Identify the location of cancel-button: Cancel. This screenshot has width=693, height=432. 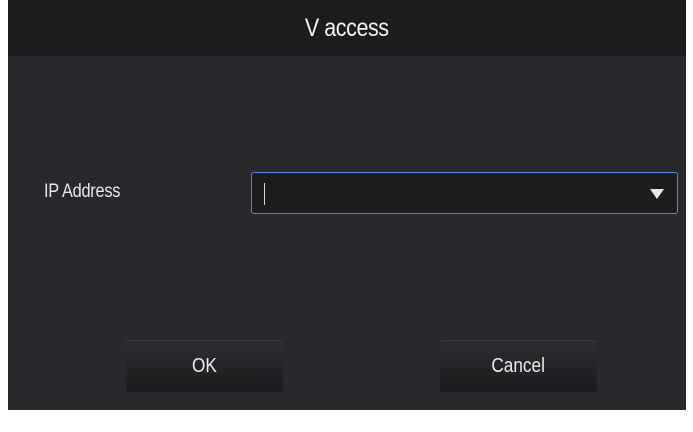
(518, 366).